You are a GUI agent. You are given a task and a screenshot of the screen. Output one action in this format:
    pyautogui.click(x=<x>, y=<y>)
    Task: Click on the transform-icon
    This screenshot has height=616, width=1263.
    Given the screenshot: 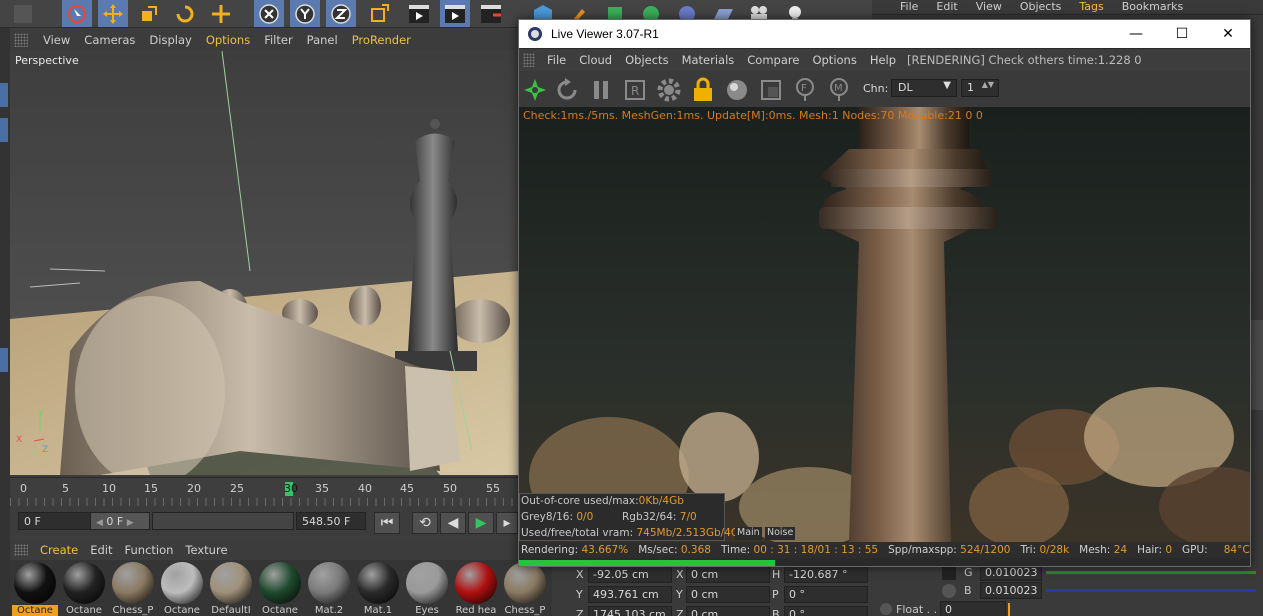 What is the action you would take?
    pyautogui.click(x=221, y=13)
    